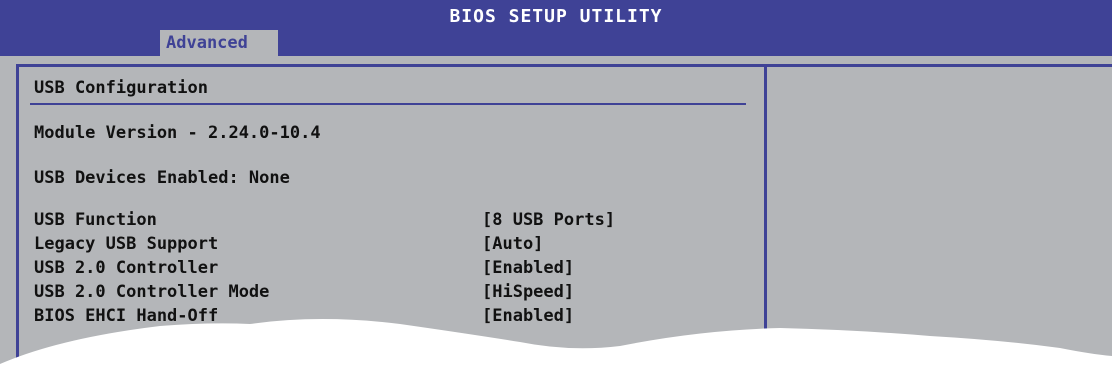  Describe the element at coordinates (528, 268) in the screenshot. I see `setting-value-usb-2-controller: [Enabled]` at that location.